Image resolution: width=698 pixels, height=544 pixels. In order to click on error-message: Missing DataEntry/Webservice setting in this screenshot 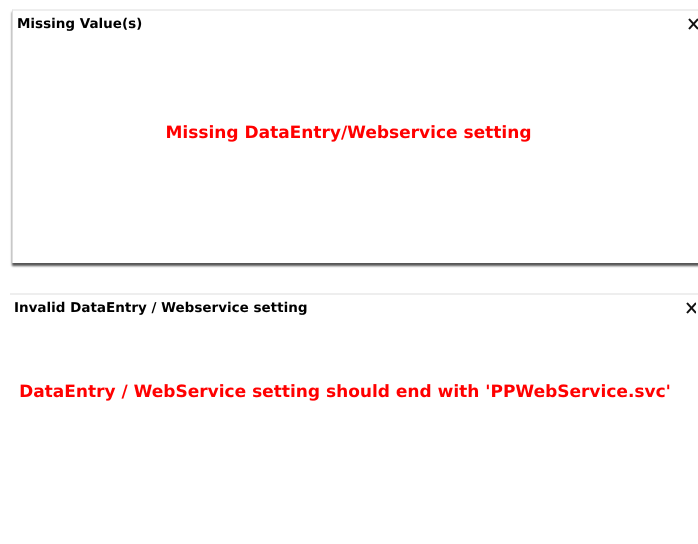, I will do `click(348, 132)`.